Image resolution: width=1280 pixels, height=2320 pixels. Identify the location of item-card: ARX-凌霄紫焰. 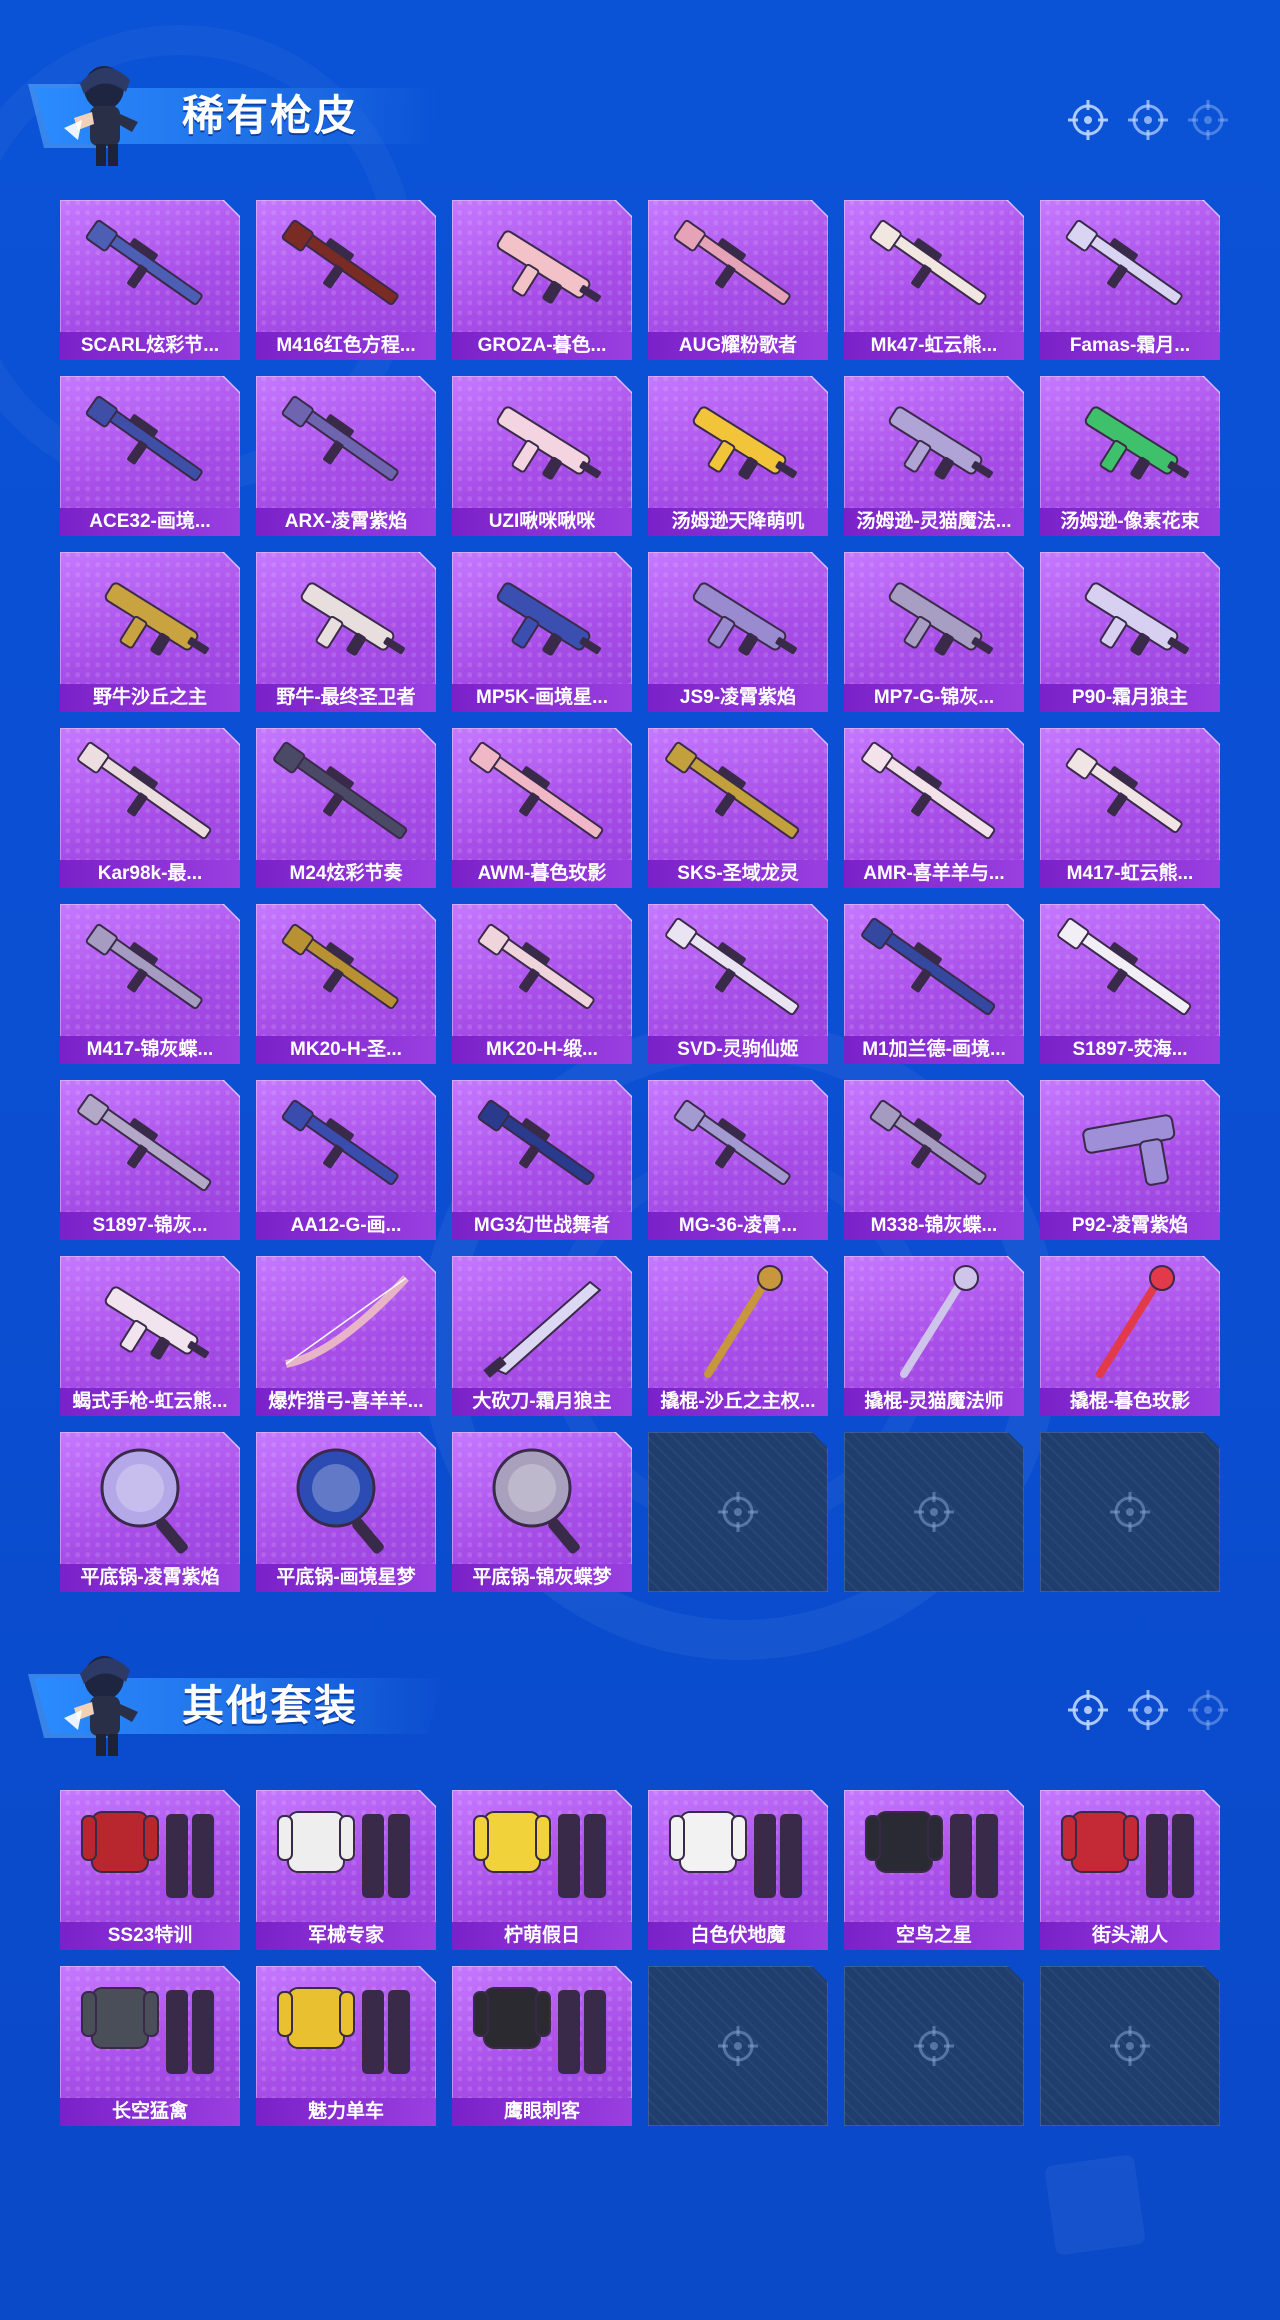
(346, 456).